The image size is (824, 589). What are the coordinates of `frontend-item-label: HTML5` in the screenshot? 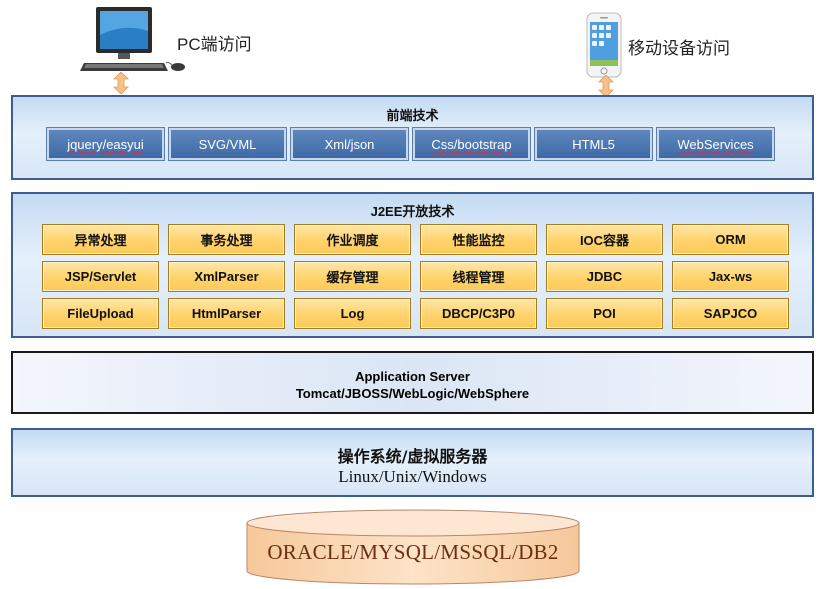 It's located at (593, 144).